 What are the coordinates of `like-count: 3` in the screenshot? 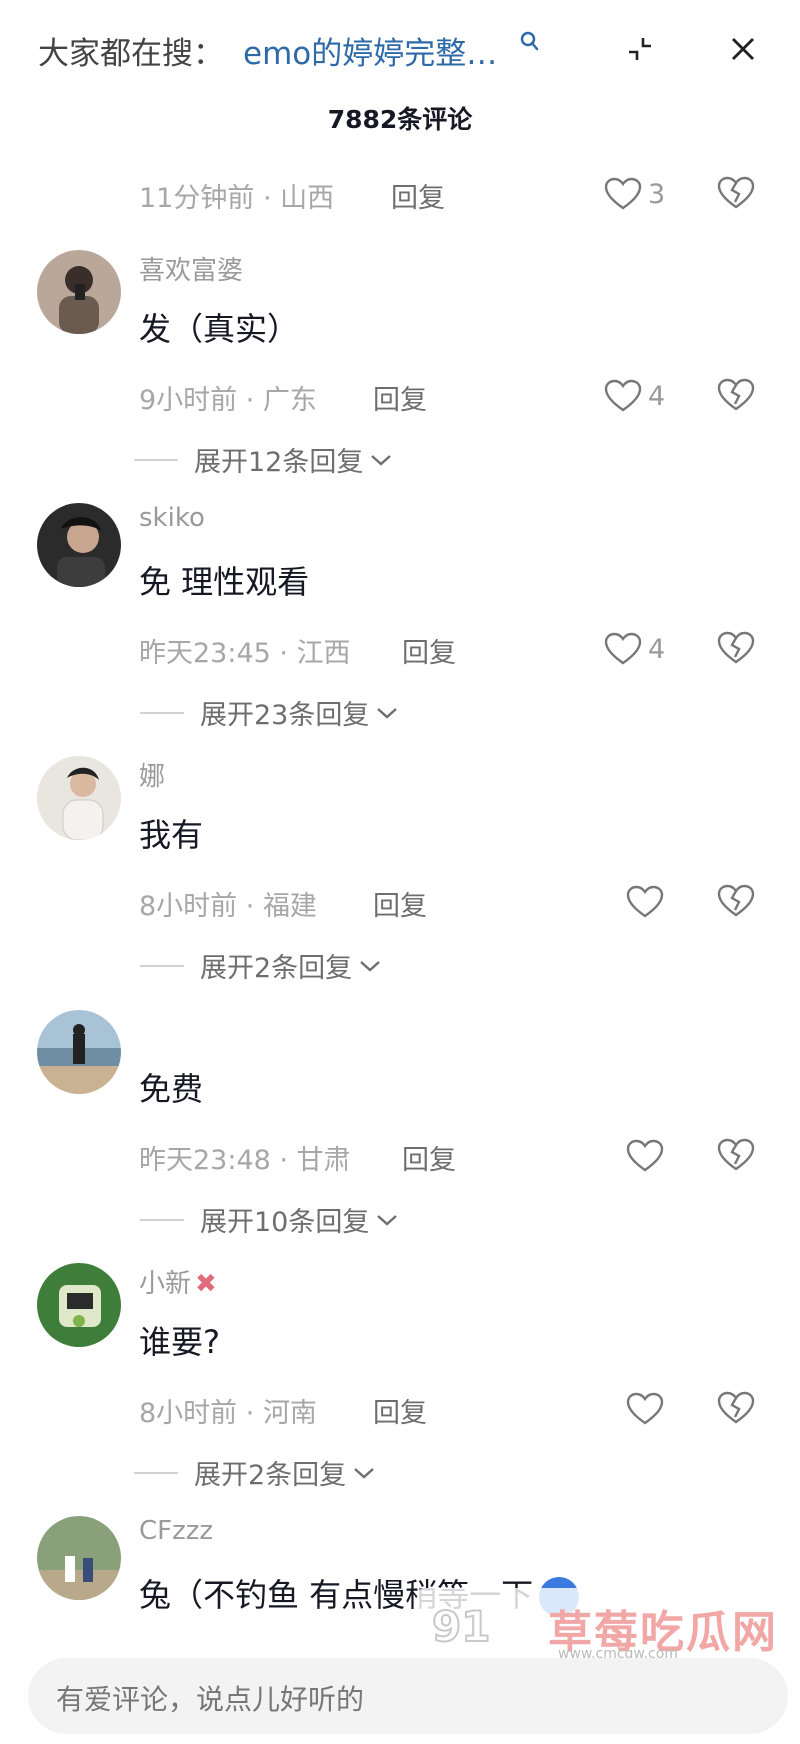 It's located at (657, 194).